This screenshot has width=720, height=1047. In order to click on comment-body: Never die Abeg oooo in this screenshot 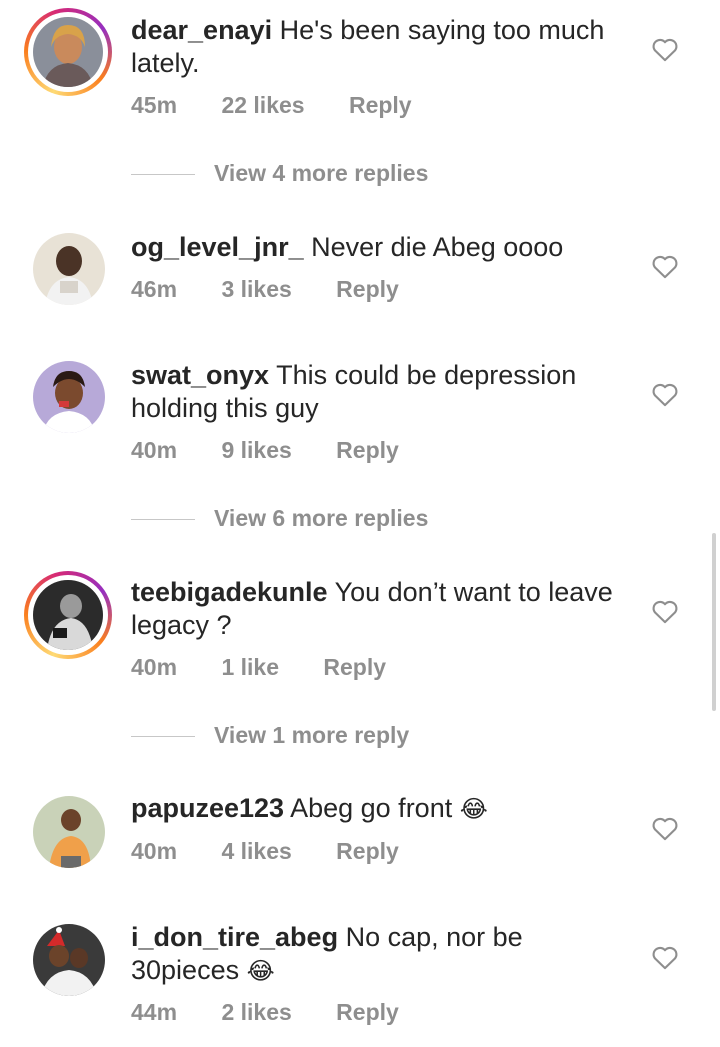, I will do `click(437, 247)`.